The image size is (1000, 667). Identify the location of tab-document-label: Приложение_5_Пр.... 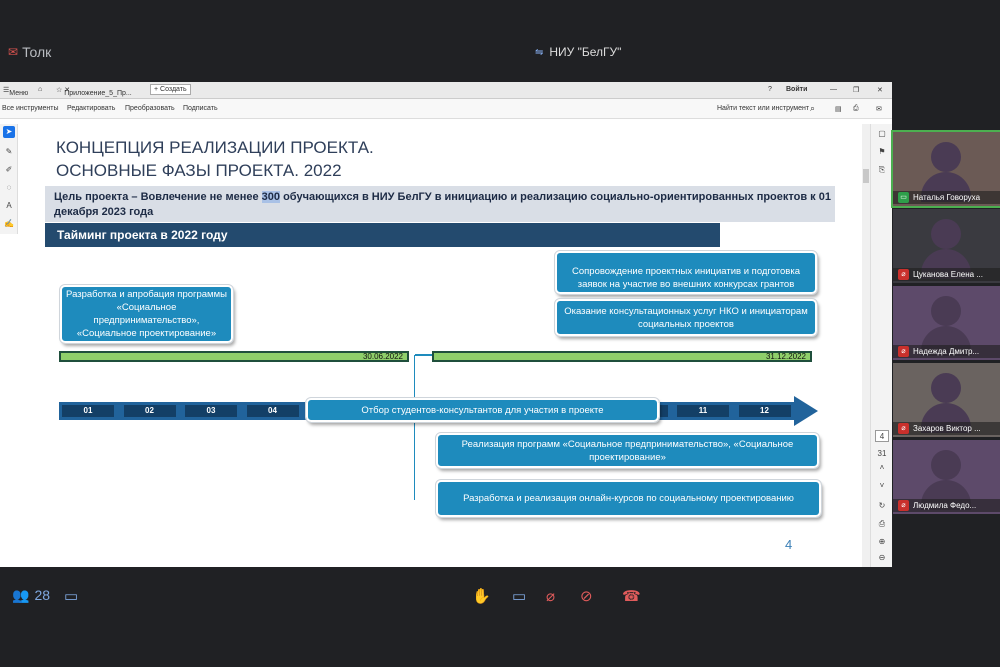
(98, 93).